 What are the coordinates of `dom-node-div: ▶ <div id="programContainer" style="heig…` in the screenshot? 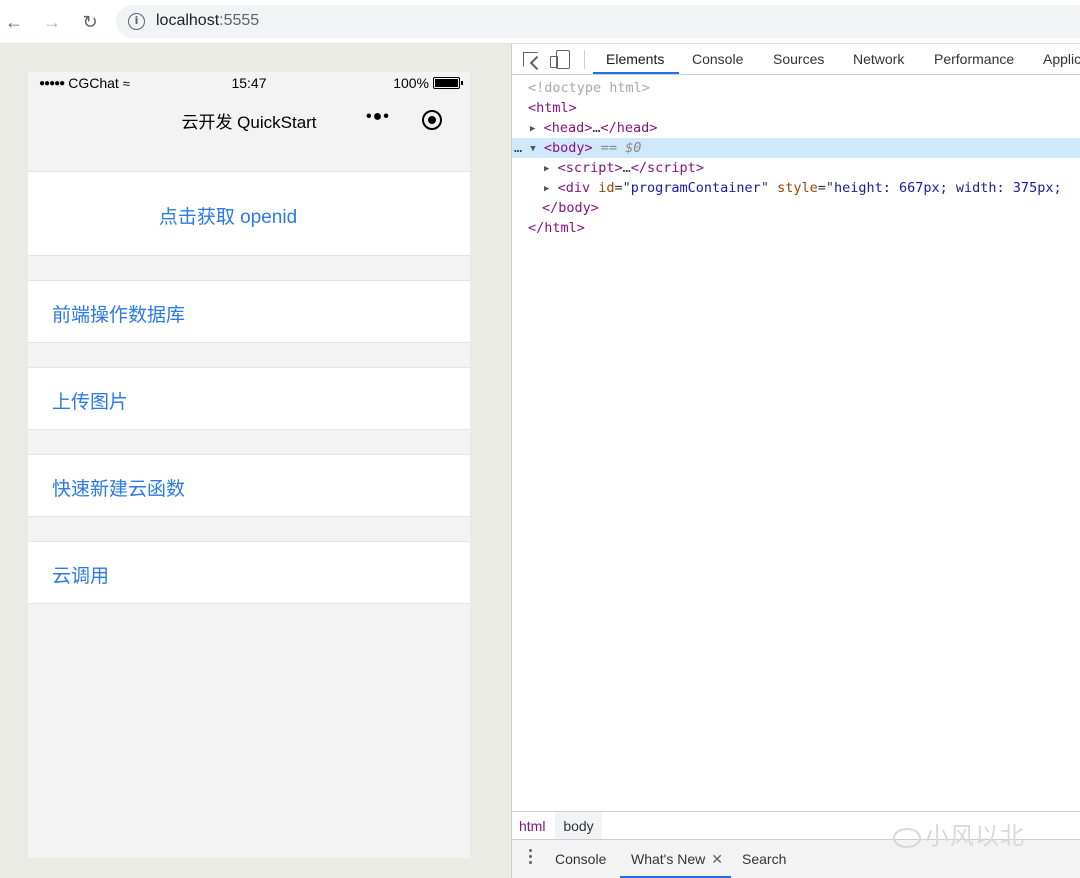 It's located at (796, 188).